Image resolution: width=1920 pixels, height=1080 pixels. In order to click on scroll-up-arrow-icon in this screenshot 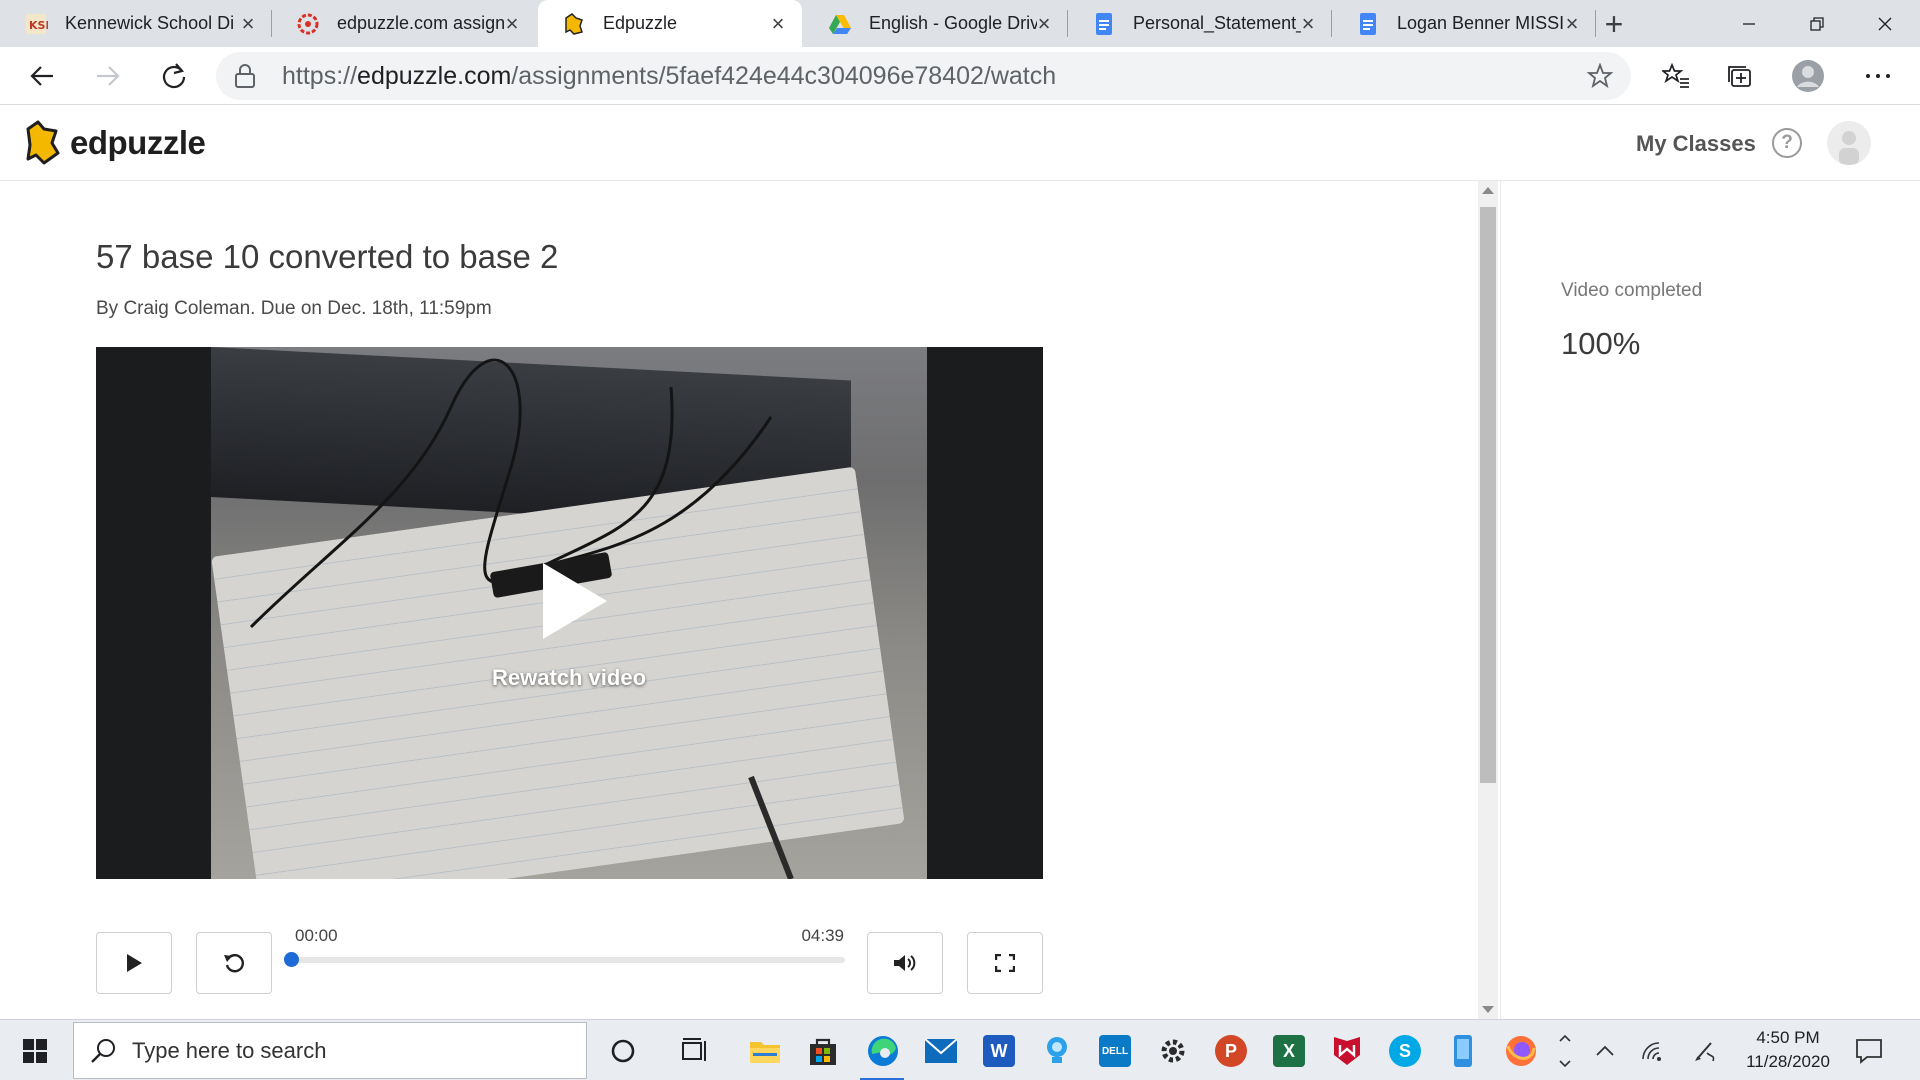, I will do `click(1488, 190)`.